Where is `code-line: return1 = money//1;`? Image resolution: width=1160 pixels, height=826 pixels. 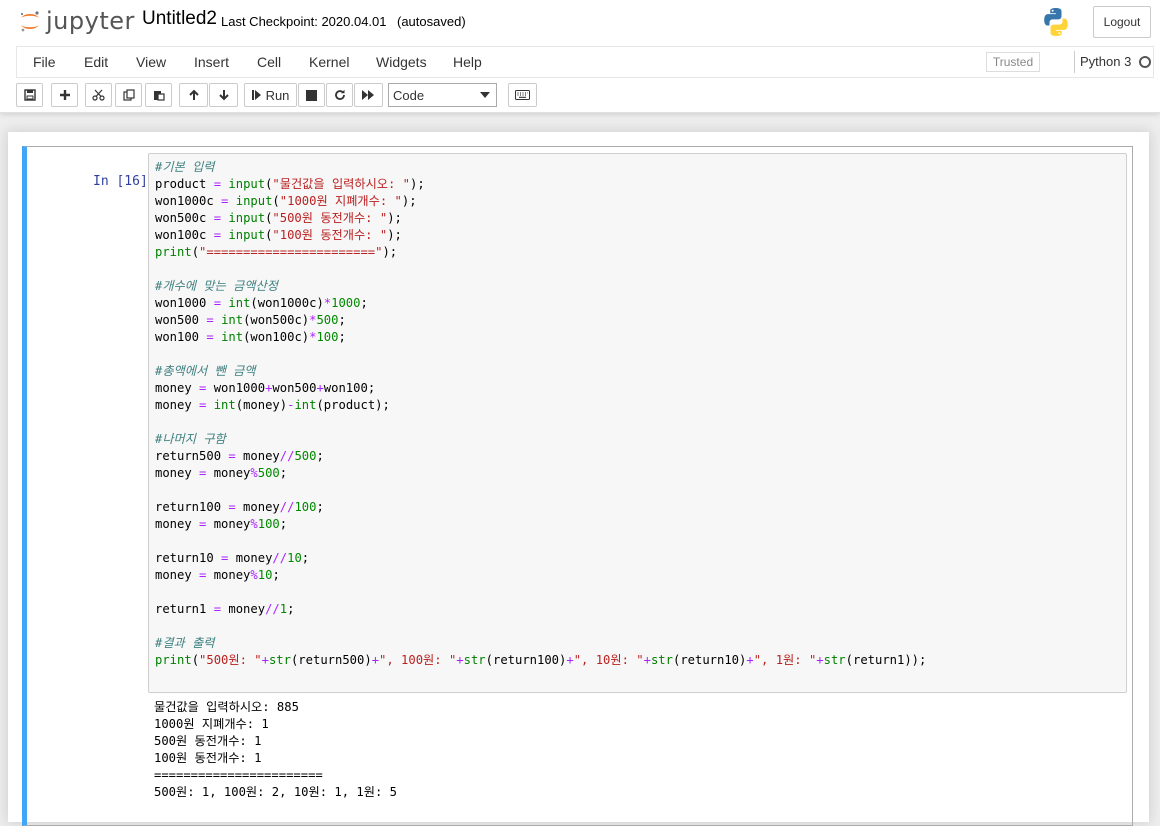 code-line: return1 = money//1; is located at coordinates (225, 609).